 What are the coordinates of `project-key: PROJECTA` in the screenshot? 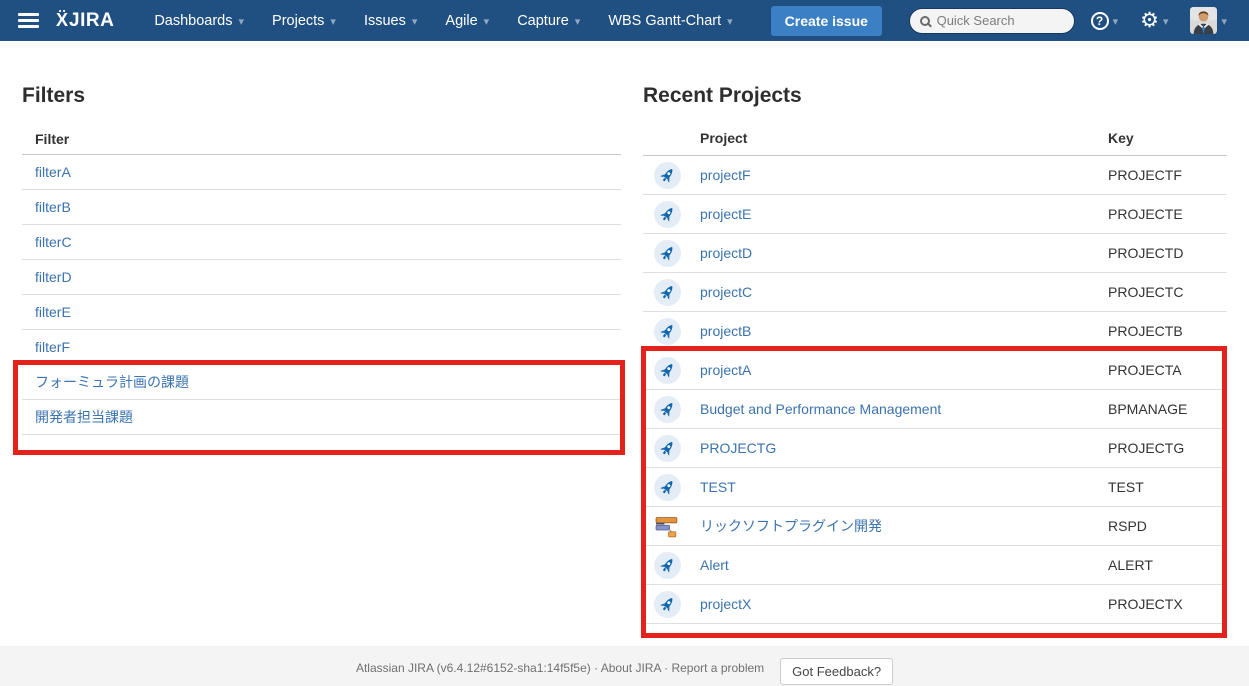 It's located at (1145, 370).